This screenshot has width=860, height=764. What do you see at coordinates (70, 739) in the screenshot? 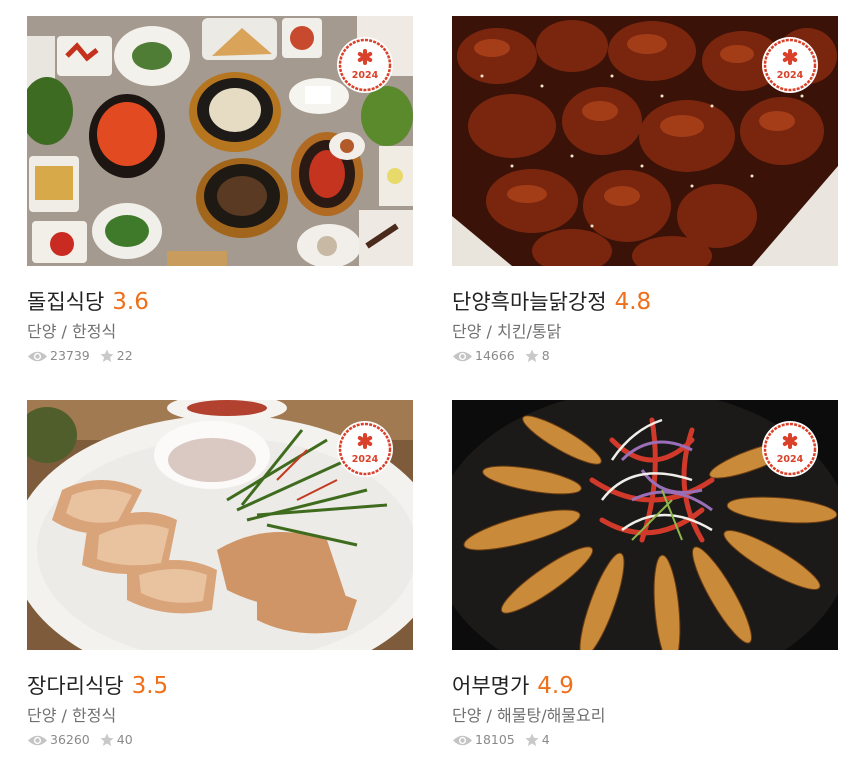
I see `view-count: 36260` at bounding box center [70, 739].